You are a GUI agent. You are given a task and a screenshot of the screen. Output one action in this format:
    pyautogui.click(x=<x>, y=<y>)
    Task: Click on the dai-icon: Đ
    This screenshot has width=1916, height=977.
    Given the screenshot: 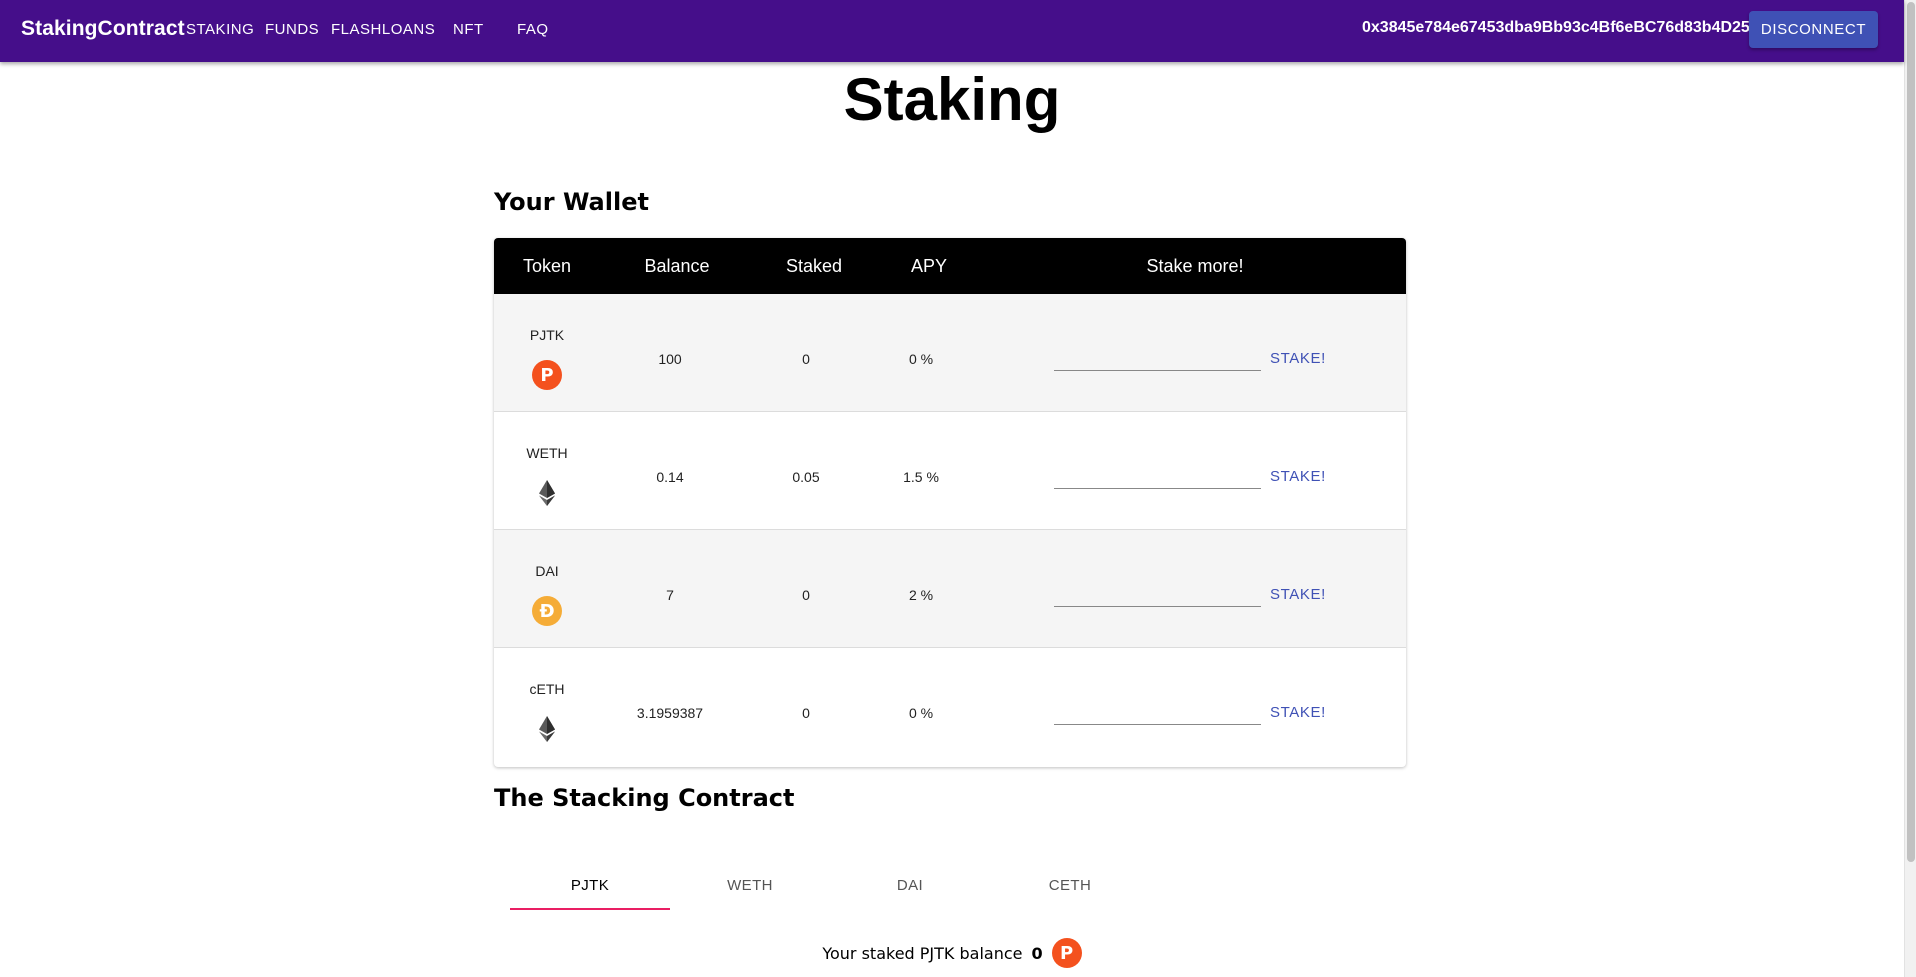 What is the action you would take?
    pyautogui.click(x=547, y=611)
    